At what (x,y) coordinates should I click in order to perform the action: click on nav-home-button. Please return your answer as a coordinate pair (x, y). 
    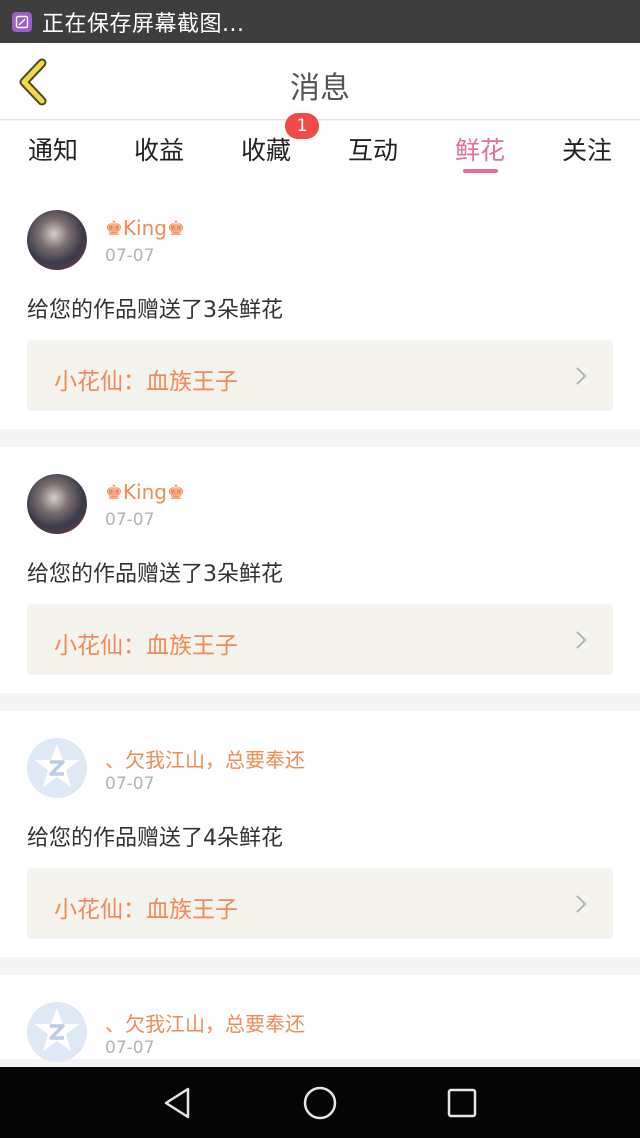
    Looking at the image, I should click on (320, 1103).